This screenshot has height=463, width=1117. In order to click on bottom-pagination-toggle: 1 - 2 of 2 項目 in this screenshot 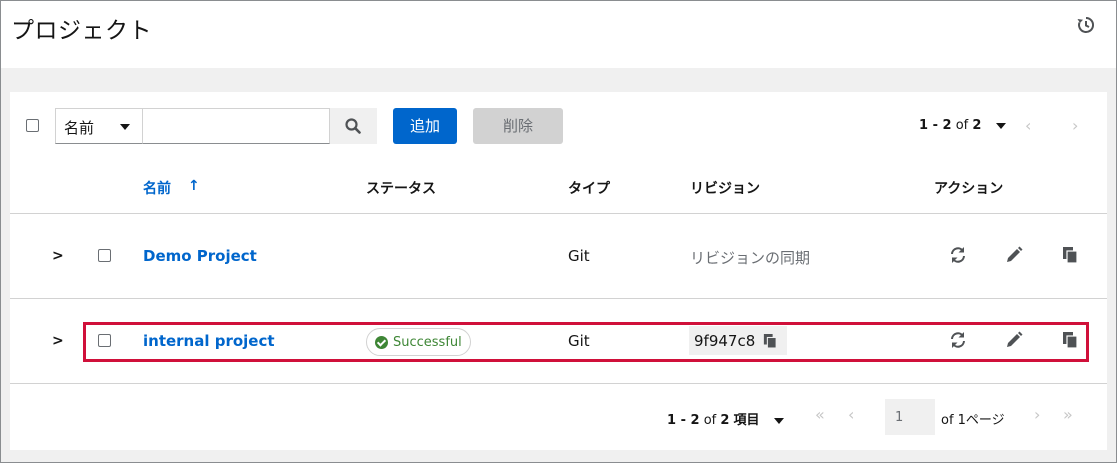, I will do `click(725, 418)`.